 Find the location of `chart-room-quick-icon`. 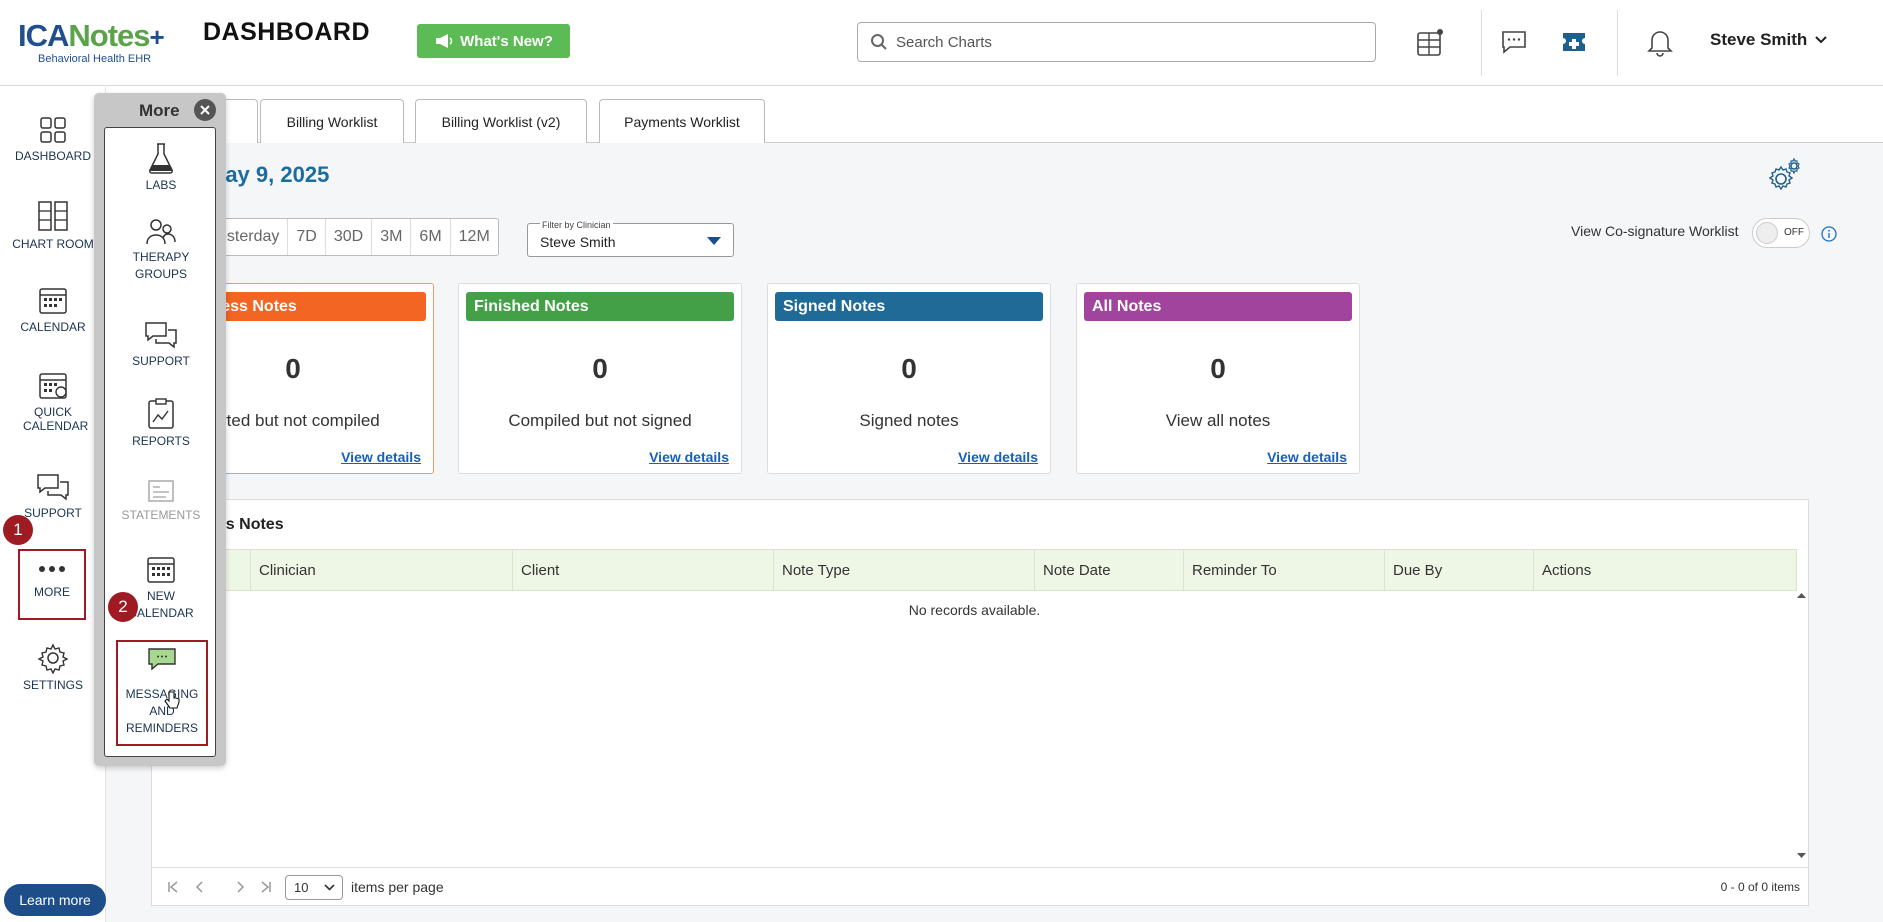

chart-room-quick-icon is located at coordinates (1430, 42).